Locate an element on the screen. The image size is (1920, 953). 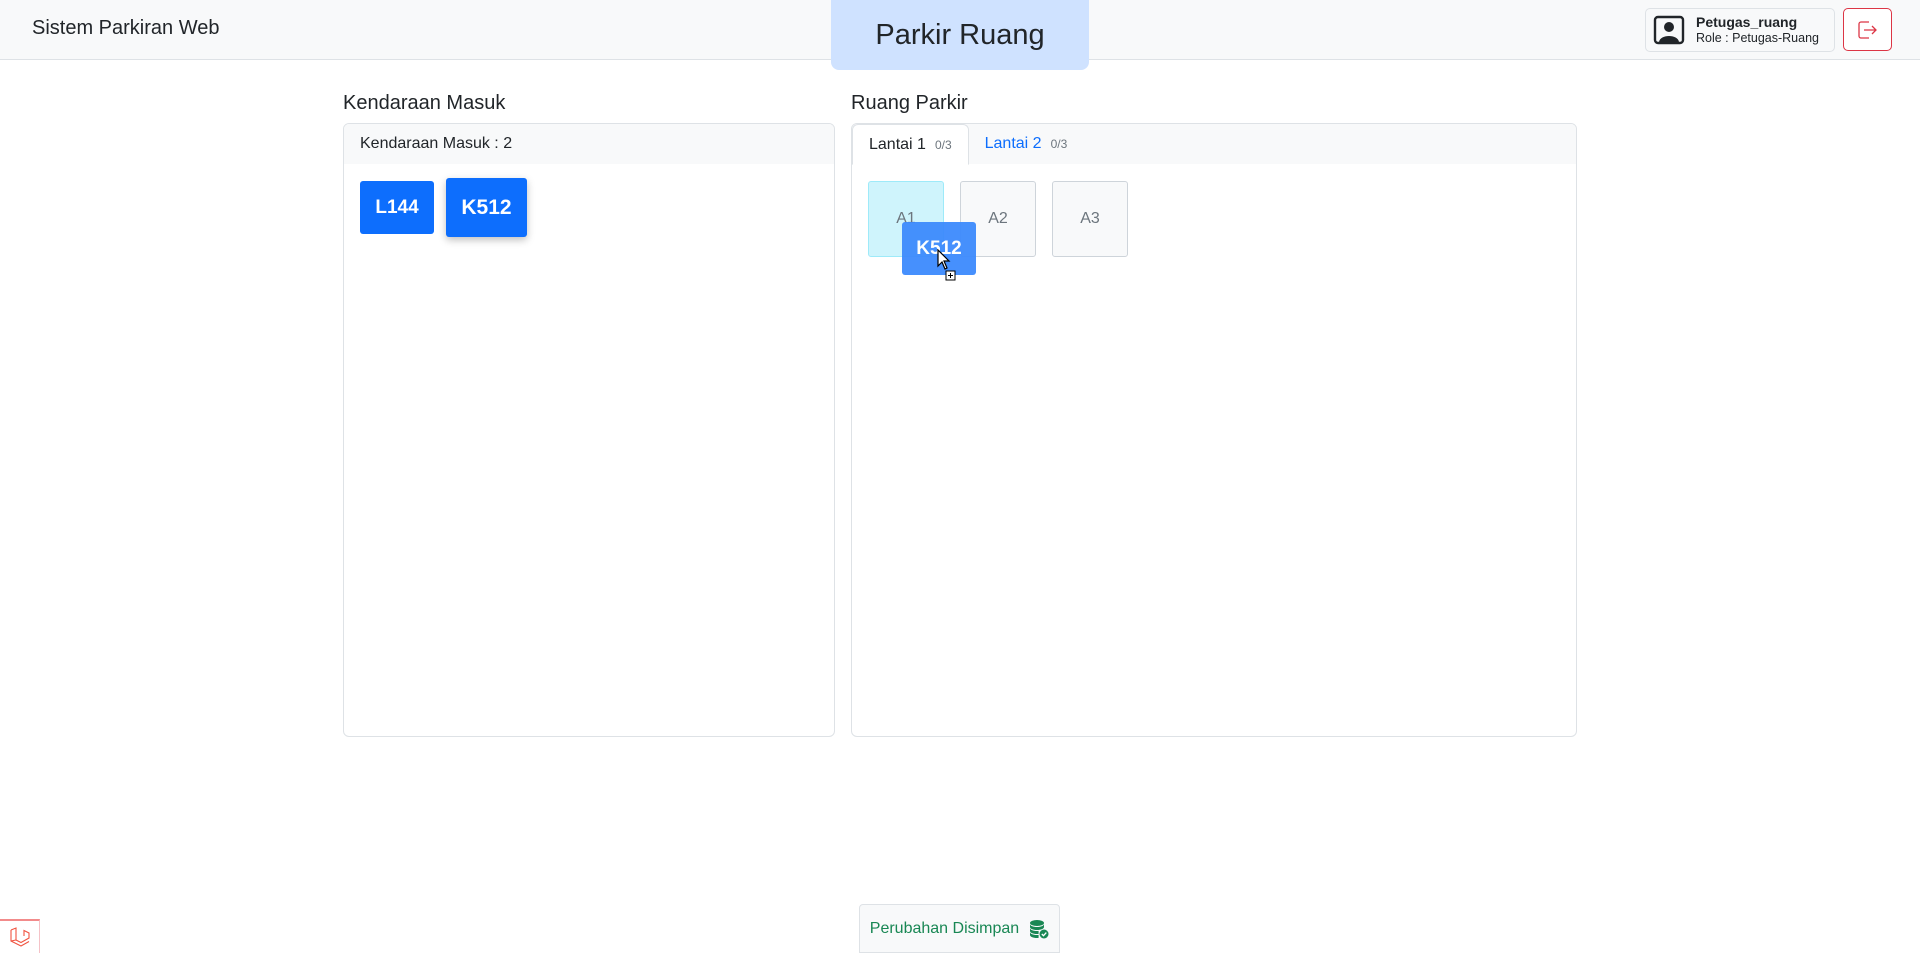
app-brand: Sistem Parkiran Web is located at coordinates (125, 28).